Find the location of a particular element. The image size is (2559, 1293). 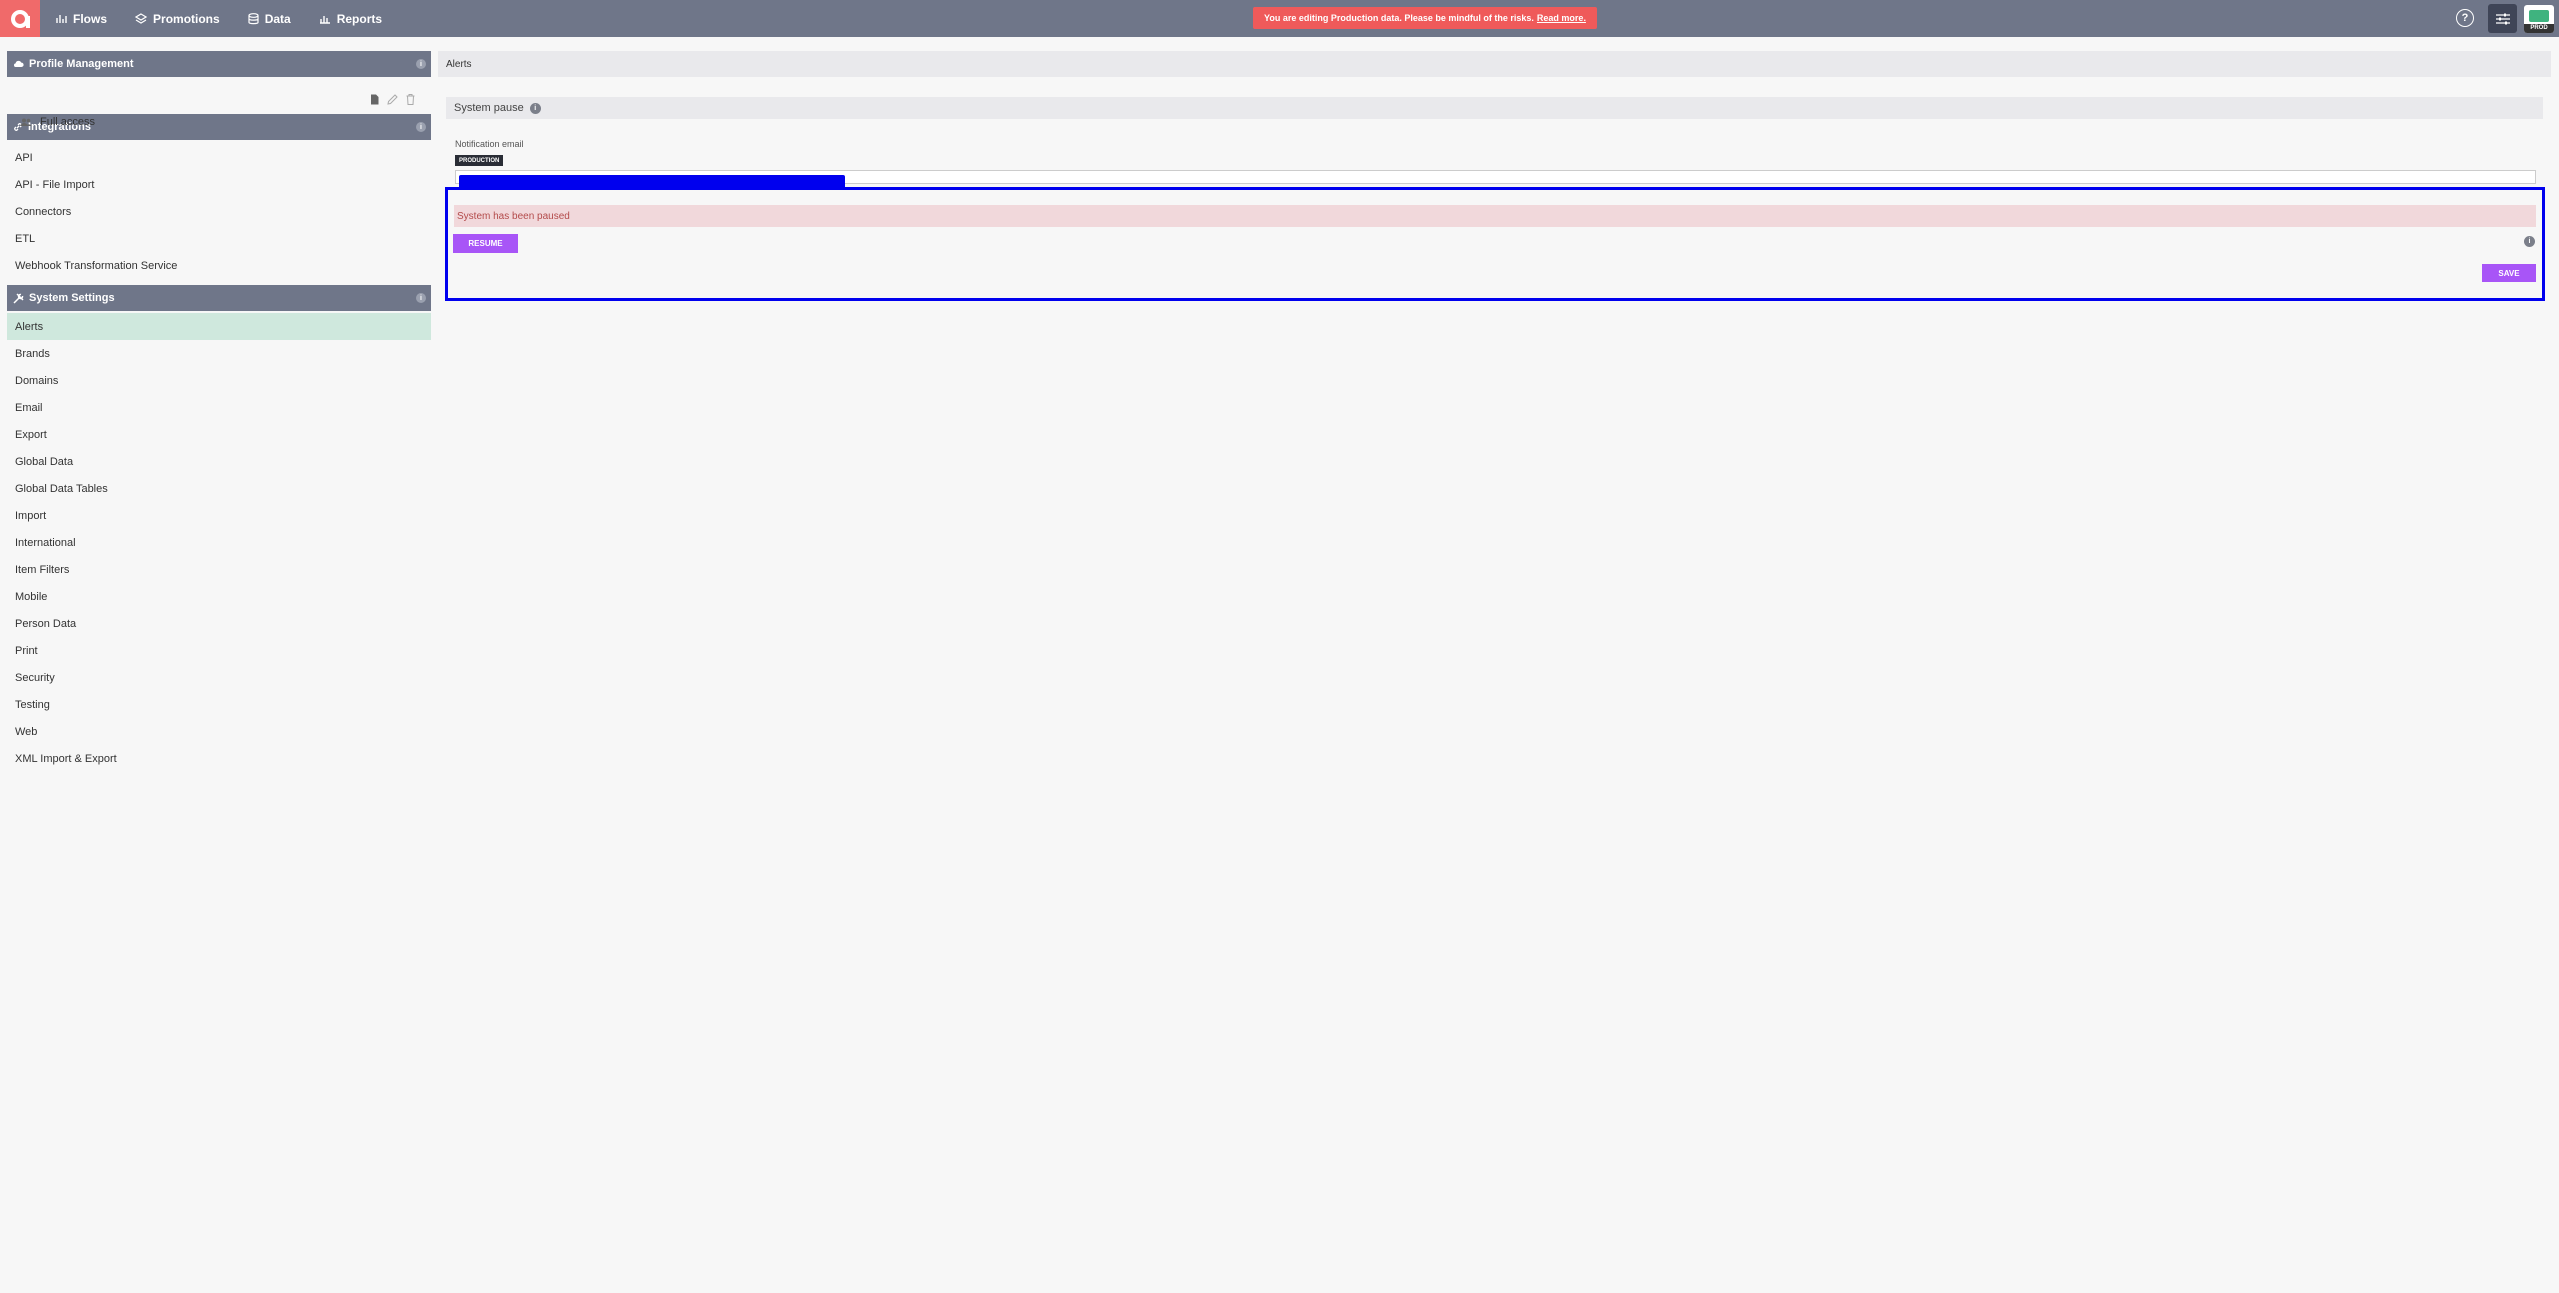

sidebar-item-print: Print is located at coordinates (219, 650).